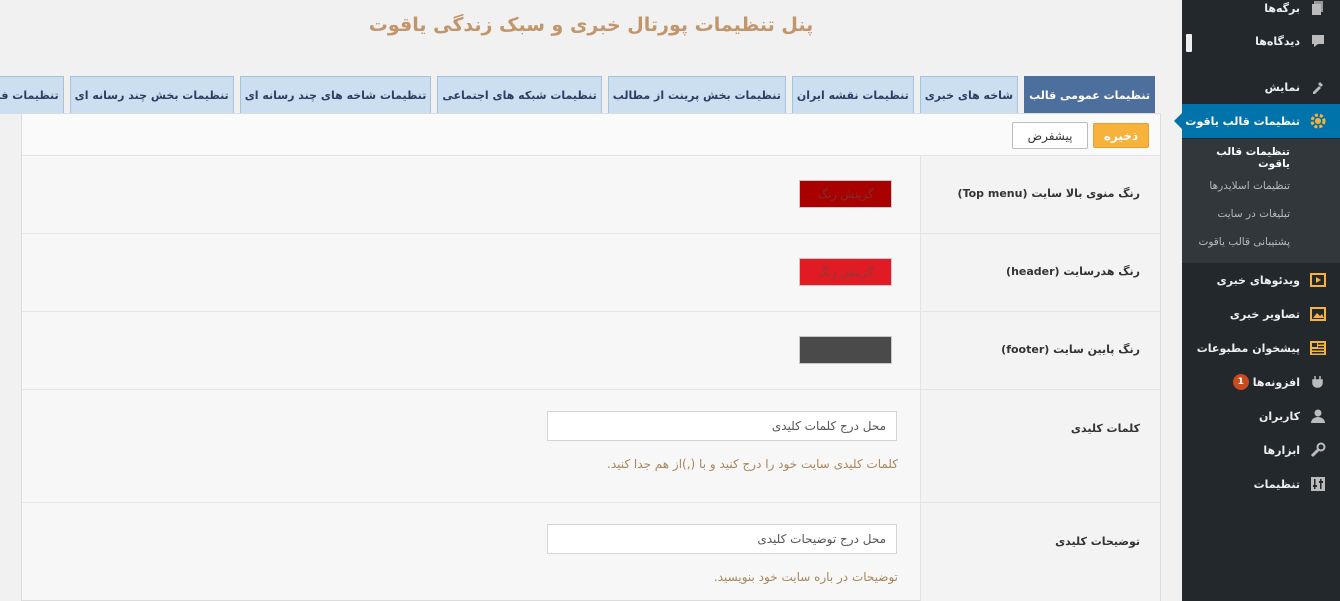 The image size is (1340, 601). I want to click on sidebar-item-settings: تنظیمات, so click(1261, 484).